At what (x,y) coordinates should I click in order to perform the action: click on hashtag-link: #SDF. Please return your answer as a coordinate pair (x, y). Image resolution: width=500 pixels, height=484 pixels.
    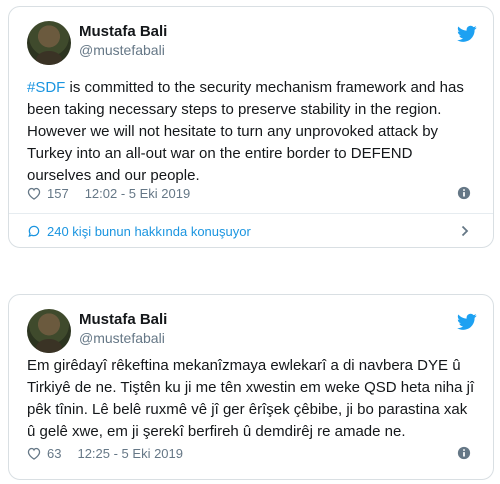
    Looking at the image, I should click on (46, 87).